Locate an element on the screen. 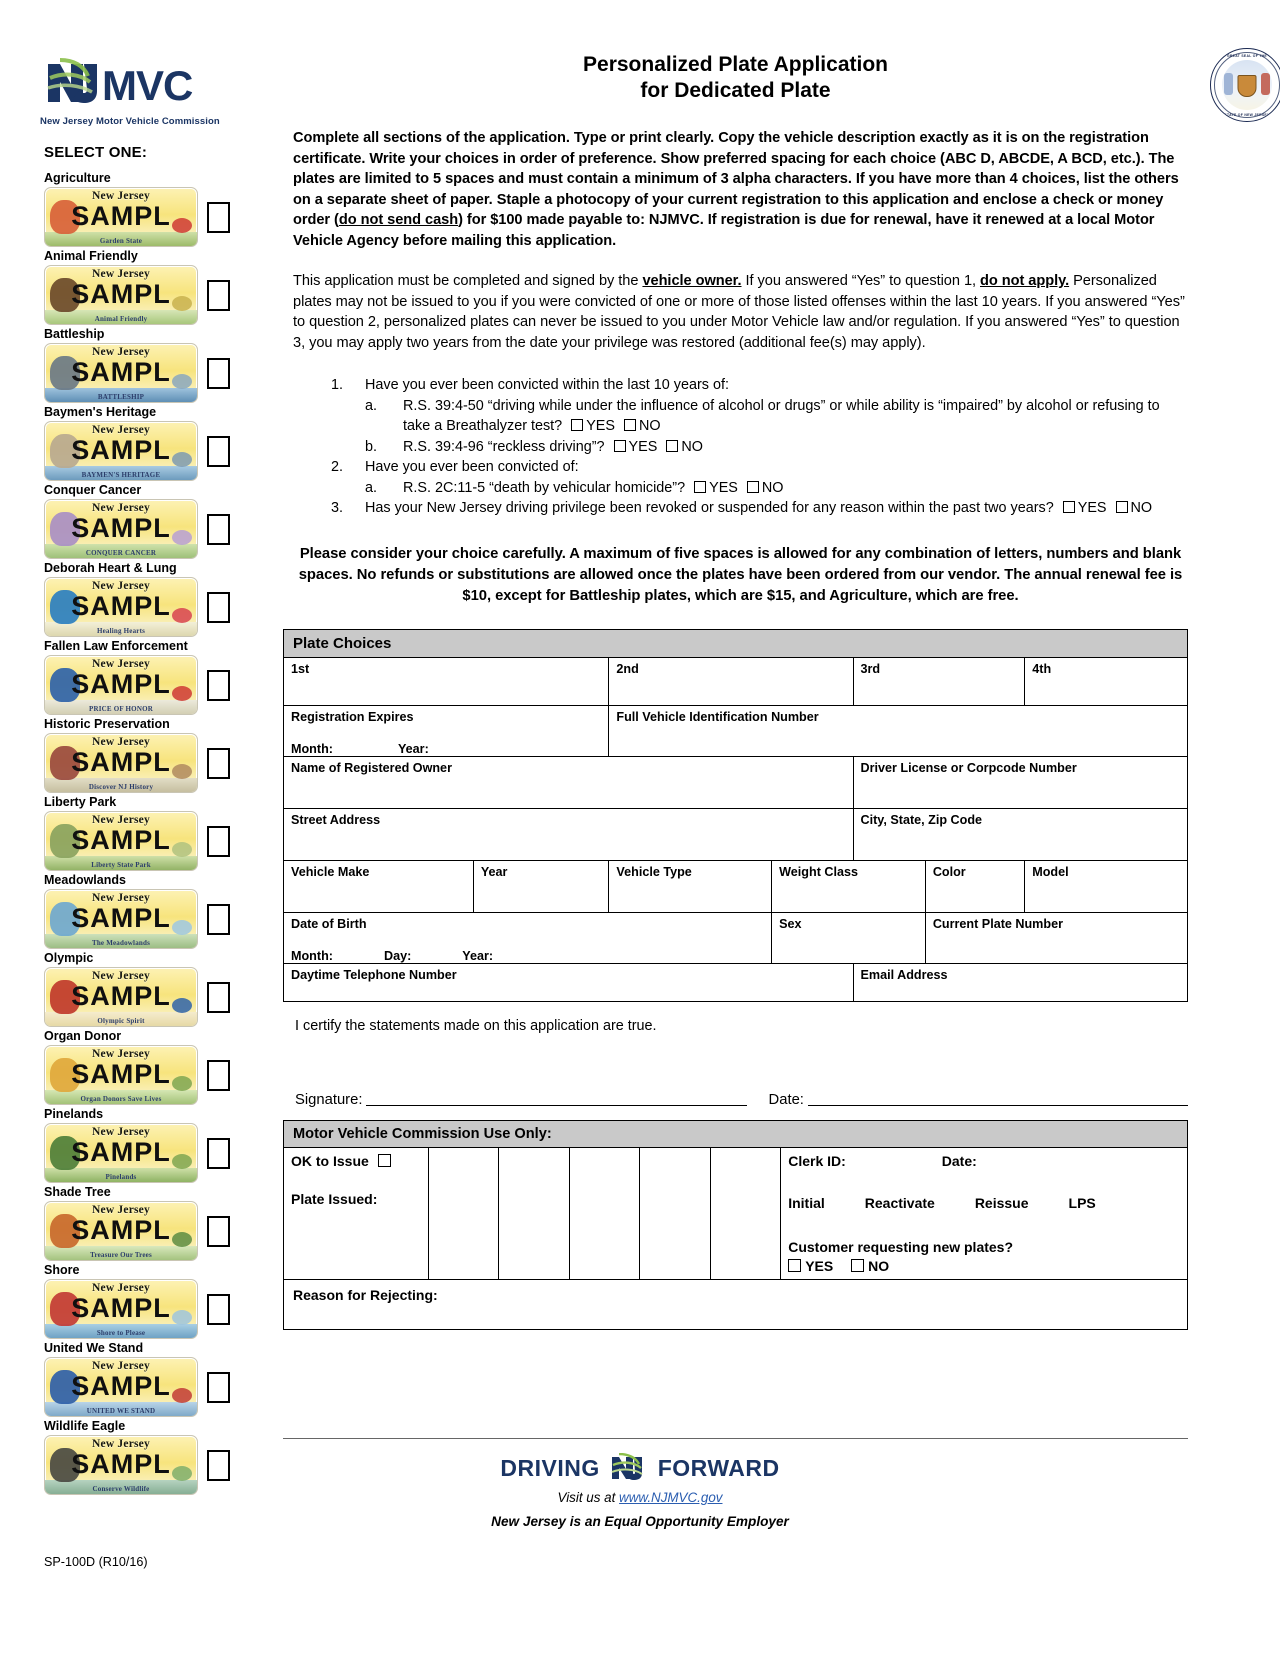 The image size is (1280, 1656). question-3-no-checkbox is located at coordinates (1121, 507).